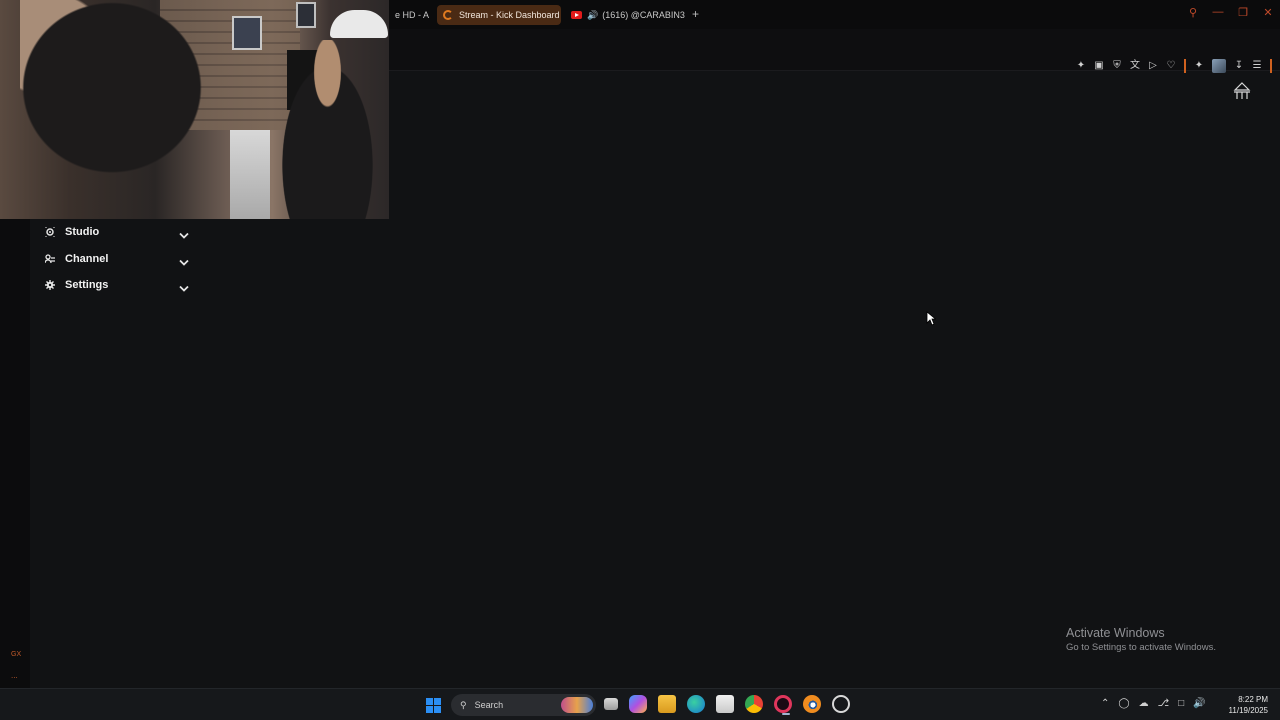 Image resolution: width=1280 pixels, height=720 pixels. I want to click on webcam-overlay, so click(194, 109).